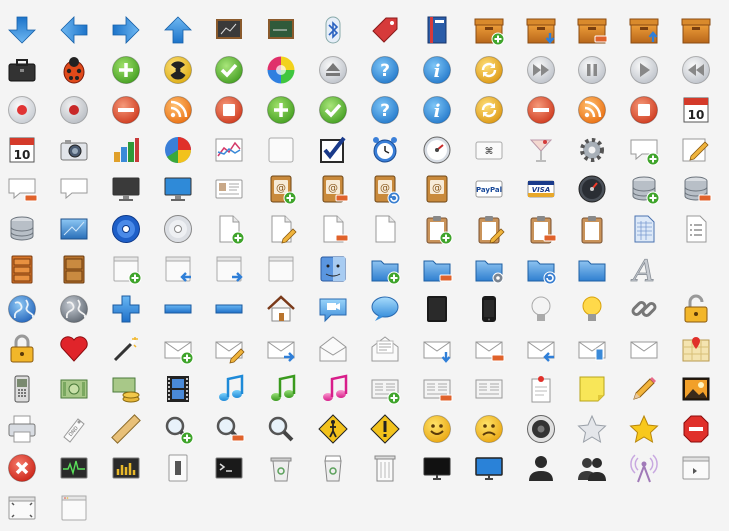 The height and width of the screenshot is (531, 729). Describe the element at coordinates (74, 508) in the screenshot. I see `window-small-icon` at that location.